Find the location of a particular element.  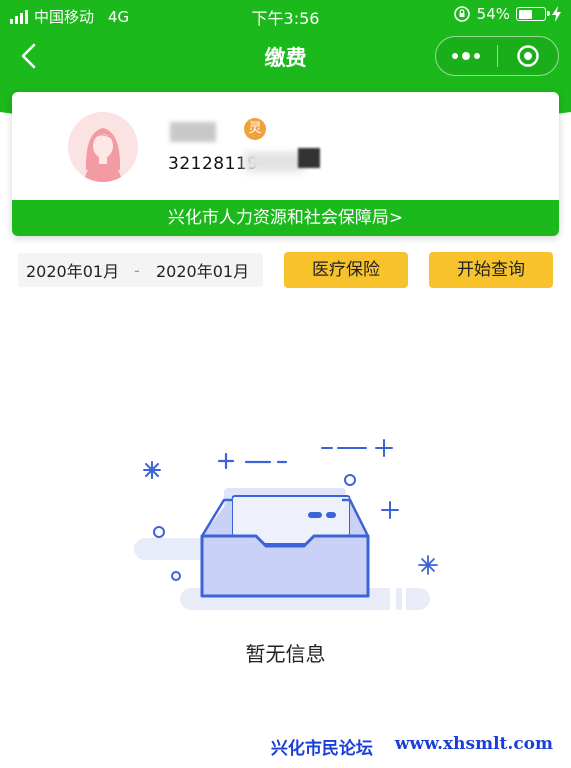

organization-link: 兴化市人力资源和社会保障局> is located at coordinates (285, 218).